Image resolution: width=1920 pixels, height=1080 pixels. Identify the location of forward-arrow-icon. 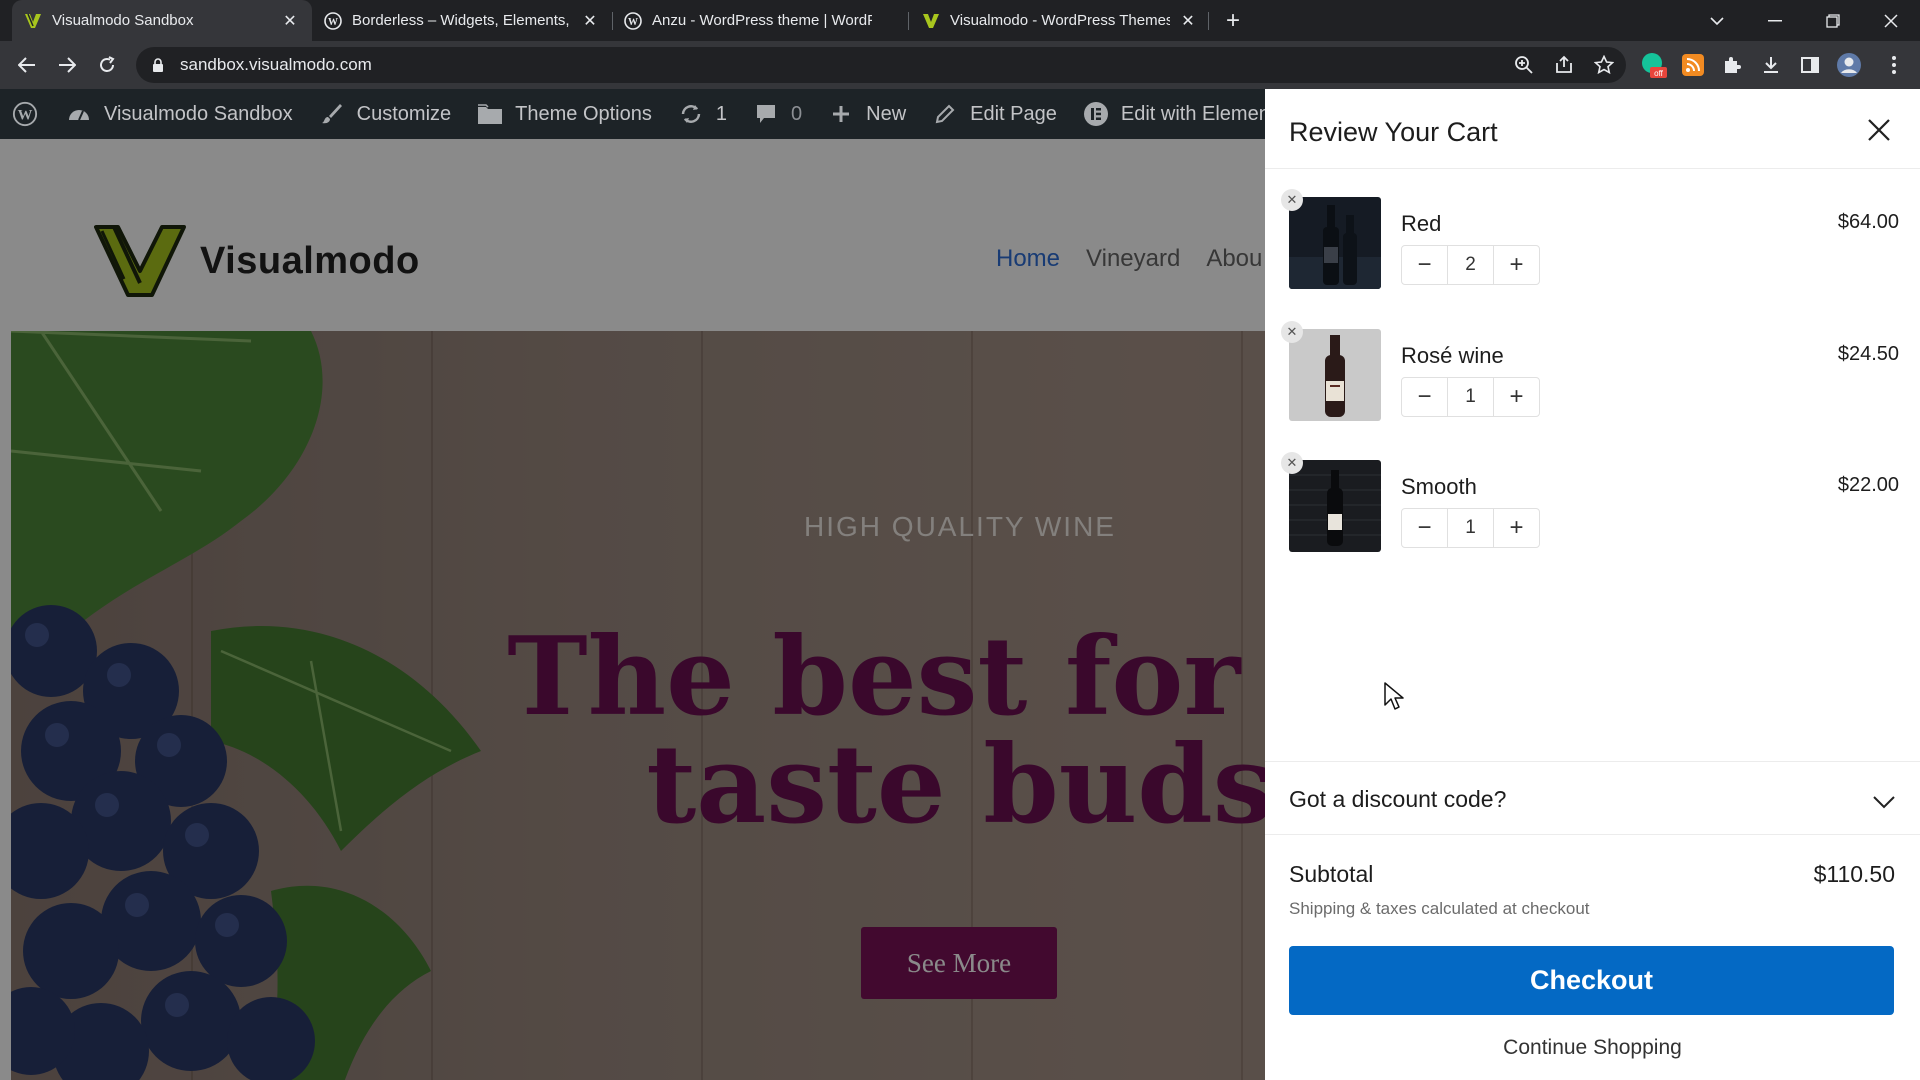
(67, 65).